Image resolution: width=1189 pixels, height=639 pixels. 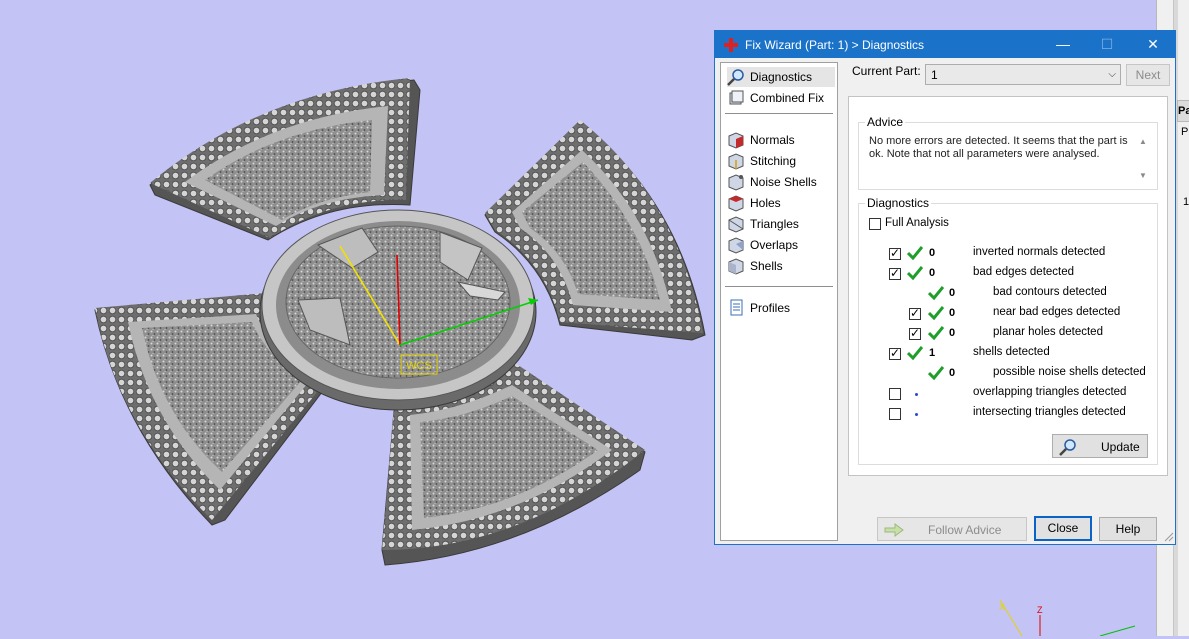 What do you see at coordinates (1186, 202) in the screenshot?
I see `panel-value: 1` at bounding box center [1186, 202].